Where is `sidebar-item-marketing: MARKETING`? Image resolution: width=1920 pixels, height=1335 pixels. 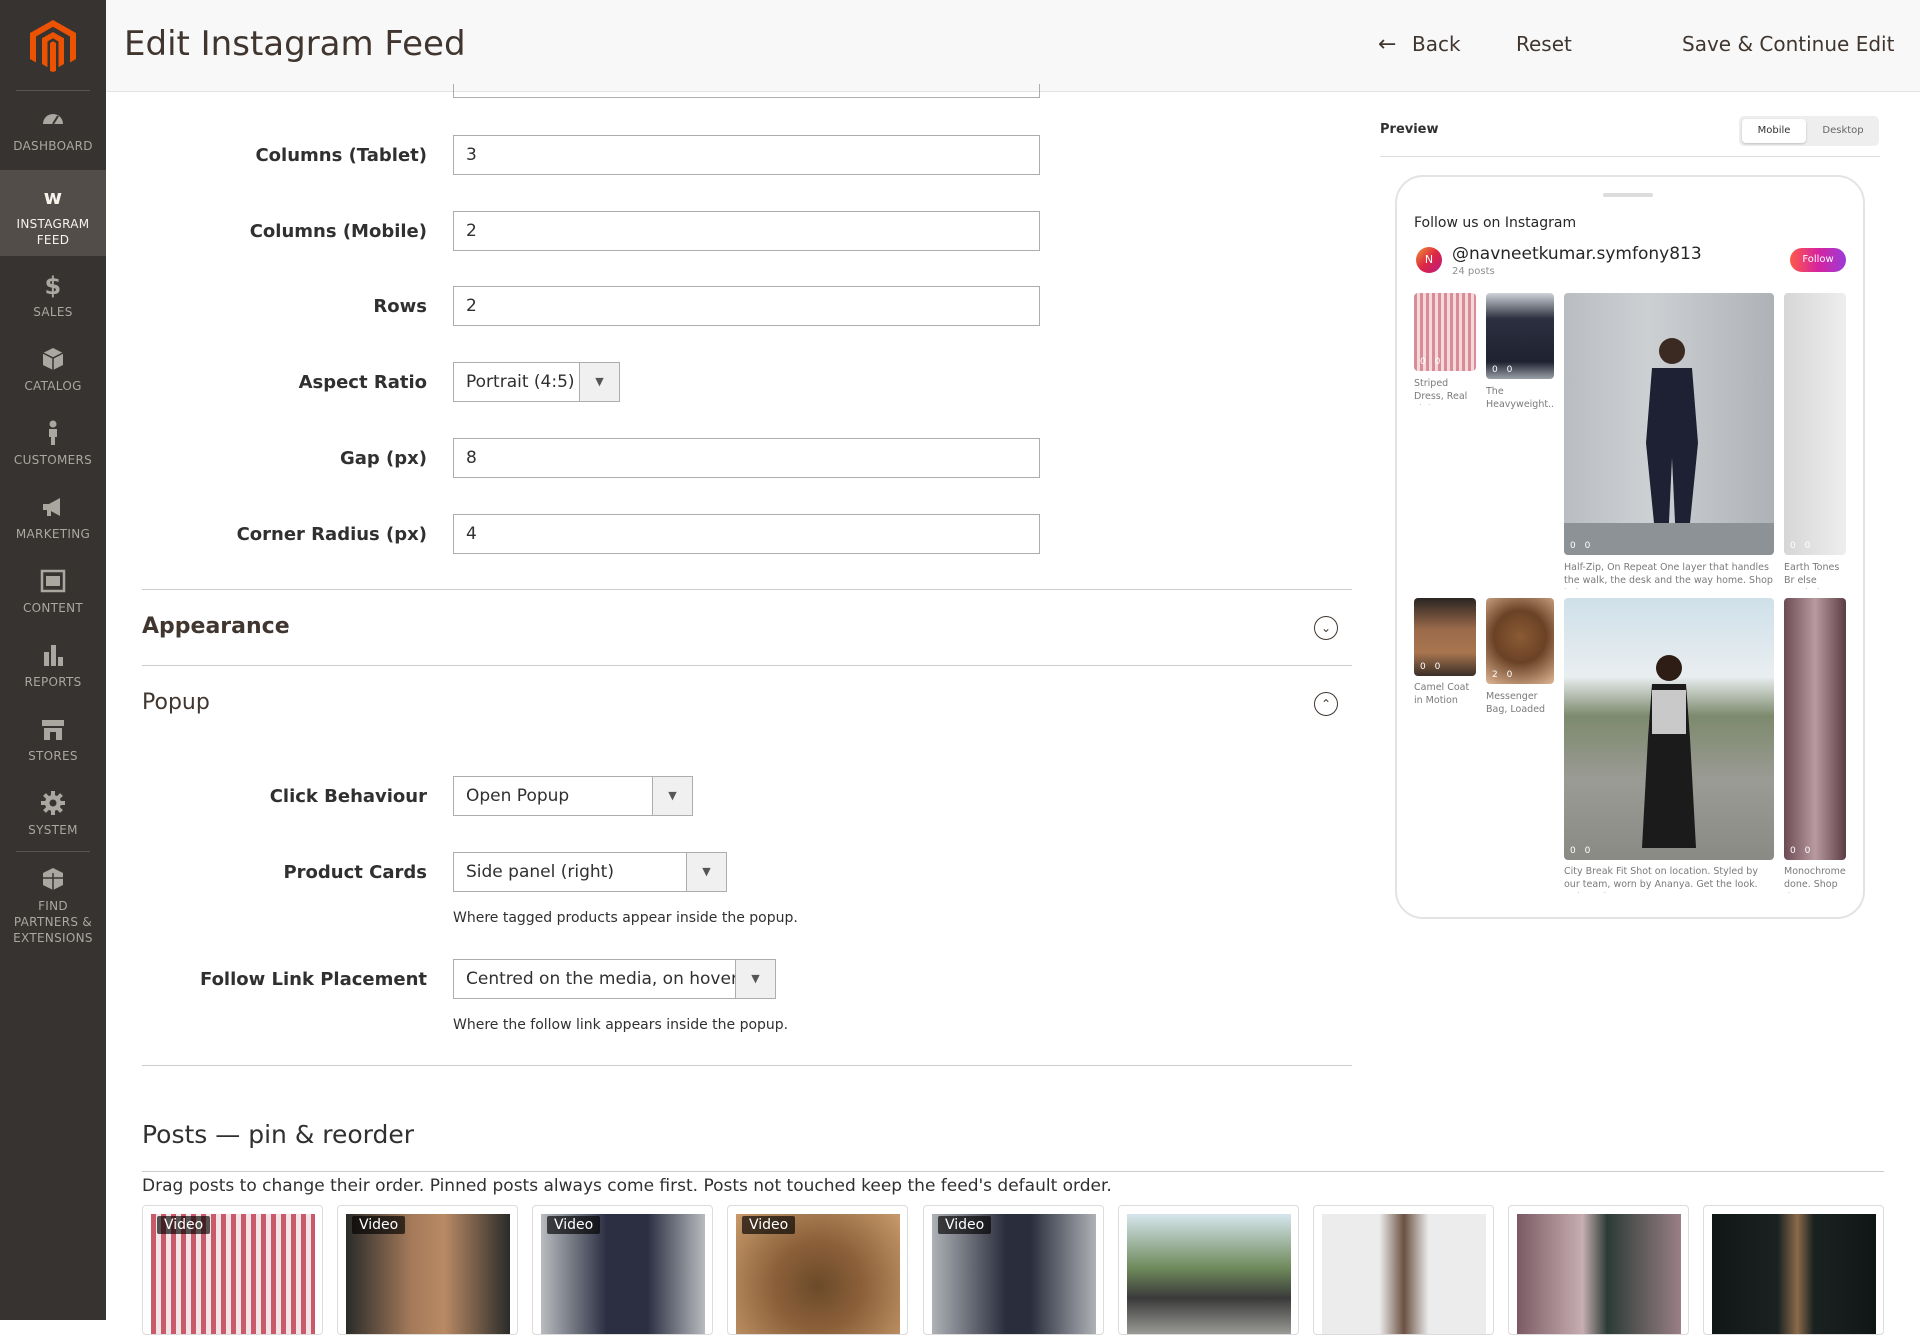
sidebar-item-marketing: MARKETING is located at coordinates (53, 524).